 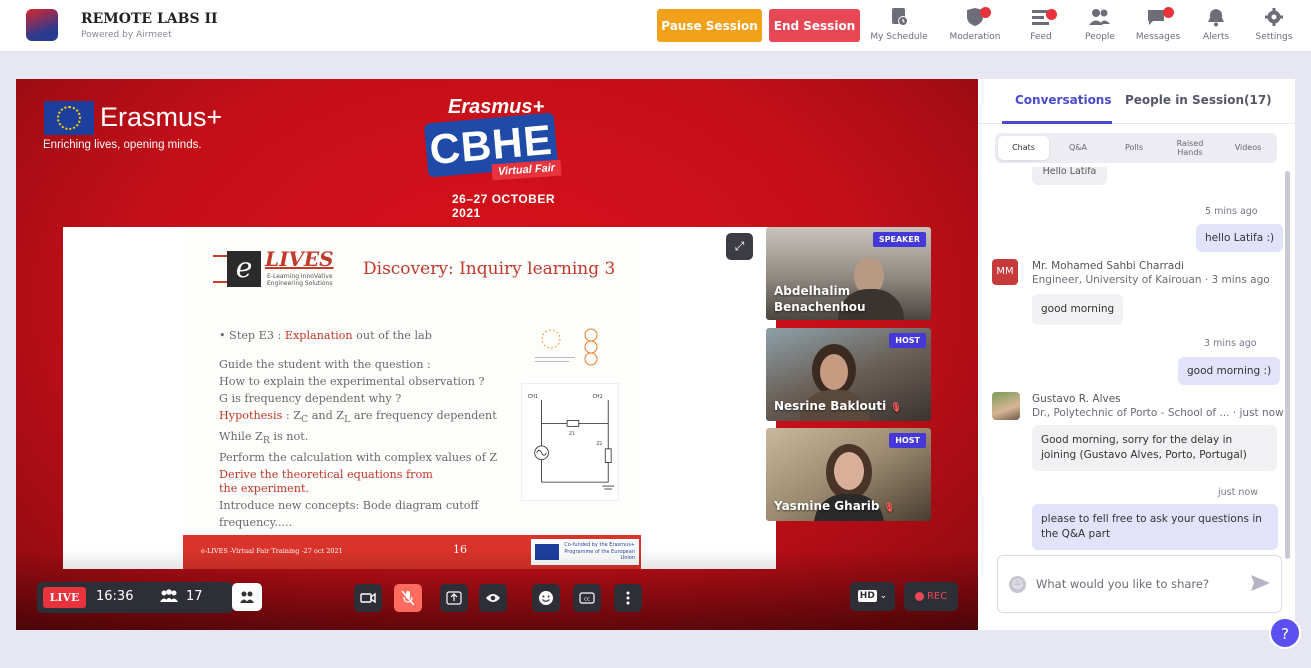 What do you see at coordinates (1230, 343) in the screenshot?
I see `message-timestamp: 3 mins ago` at bounding box center [1230, 343].